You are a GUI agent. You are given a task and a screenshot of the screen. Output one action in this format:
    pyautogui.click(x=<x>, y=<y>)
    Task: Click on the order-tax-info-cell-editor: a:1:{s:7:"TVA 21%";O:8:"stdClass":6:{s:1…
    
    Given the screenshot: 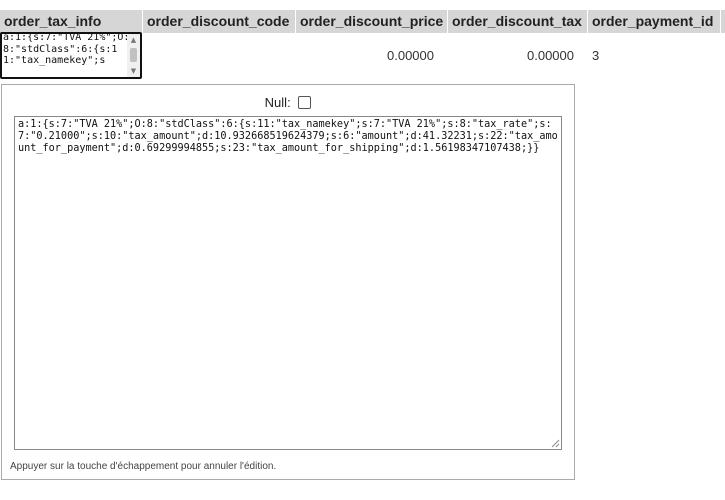 What is the action you would take?
    pyautogui.click(x=71, y=55)
    